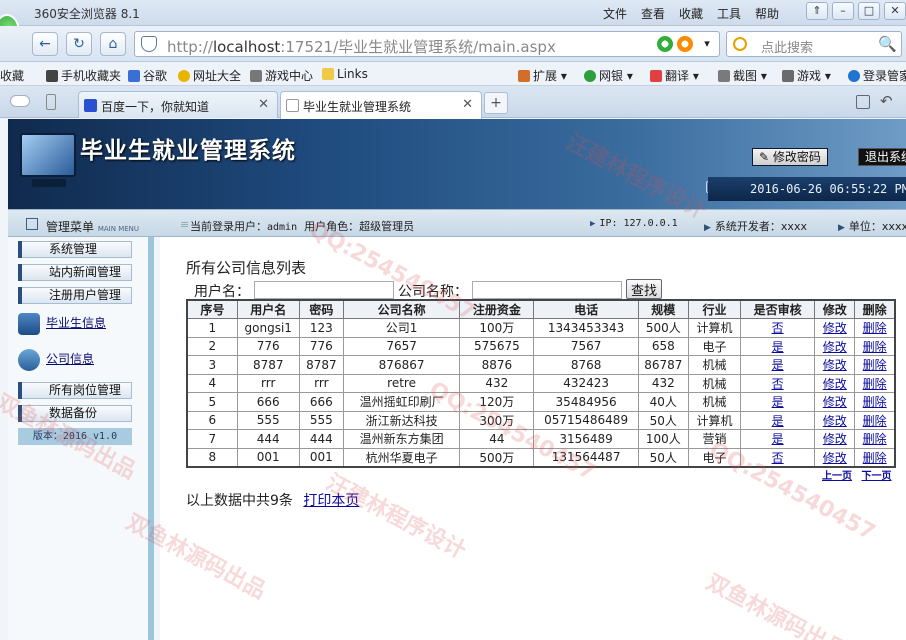 The width and height of the screenshot is (906, 640). What do you see at coordinates (895, 11) in the screenshot?
I see `close-window-icon: ✕` at bounding box center [895, 11].